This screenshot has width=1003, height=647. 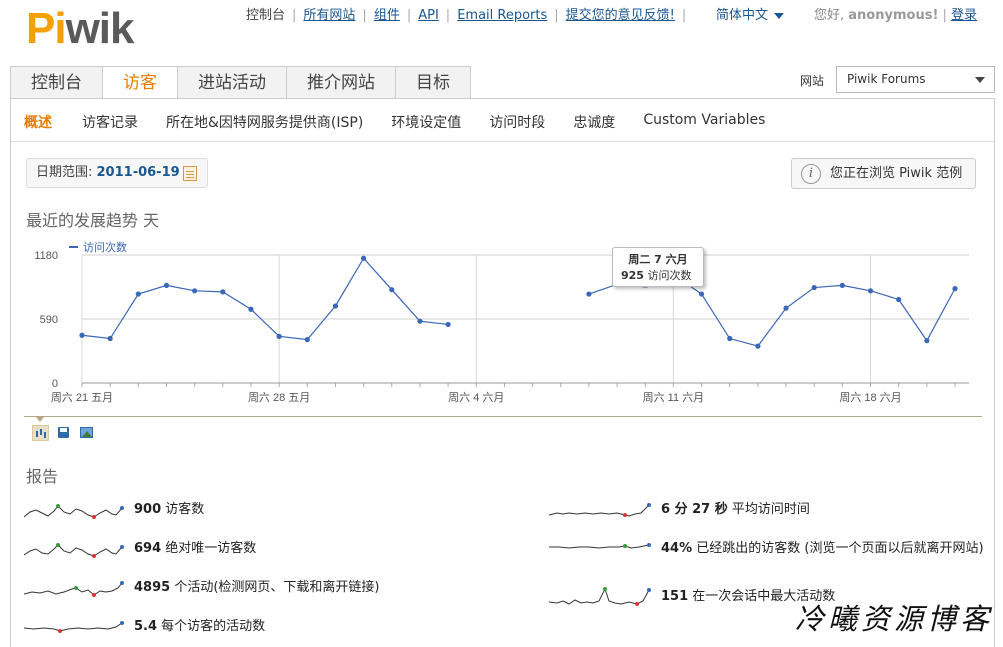 What do you see at coordinates (883, 173) in the screenshot?
I see `demo-notice: i 您正在浏览 Piwik 范例` at bounding box center [883, 173].